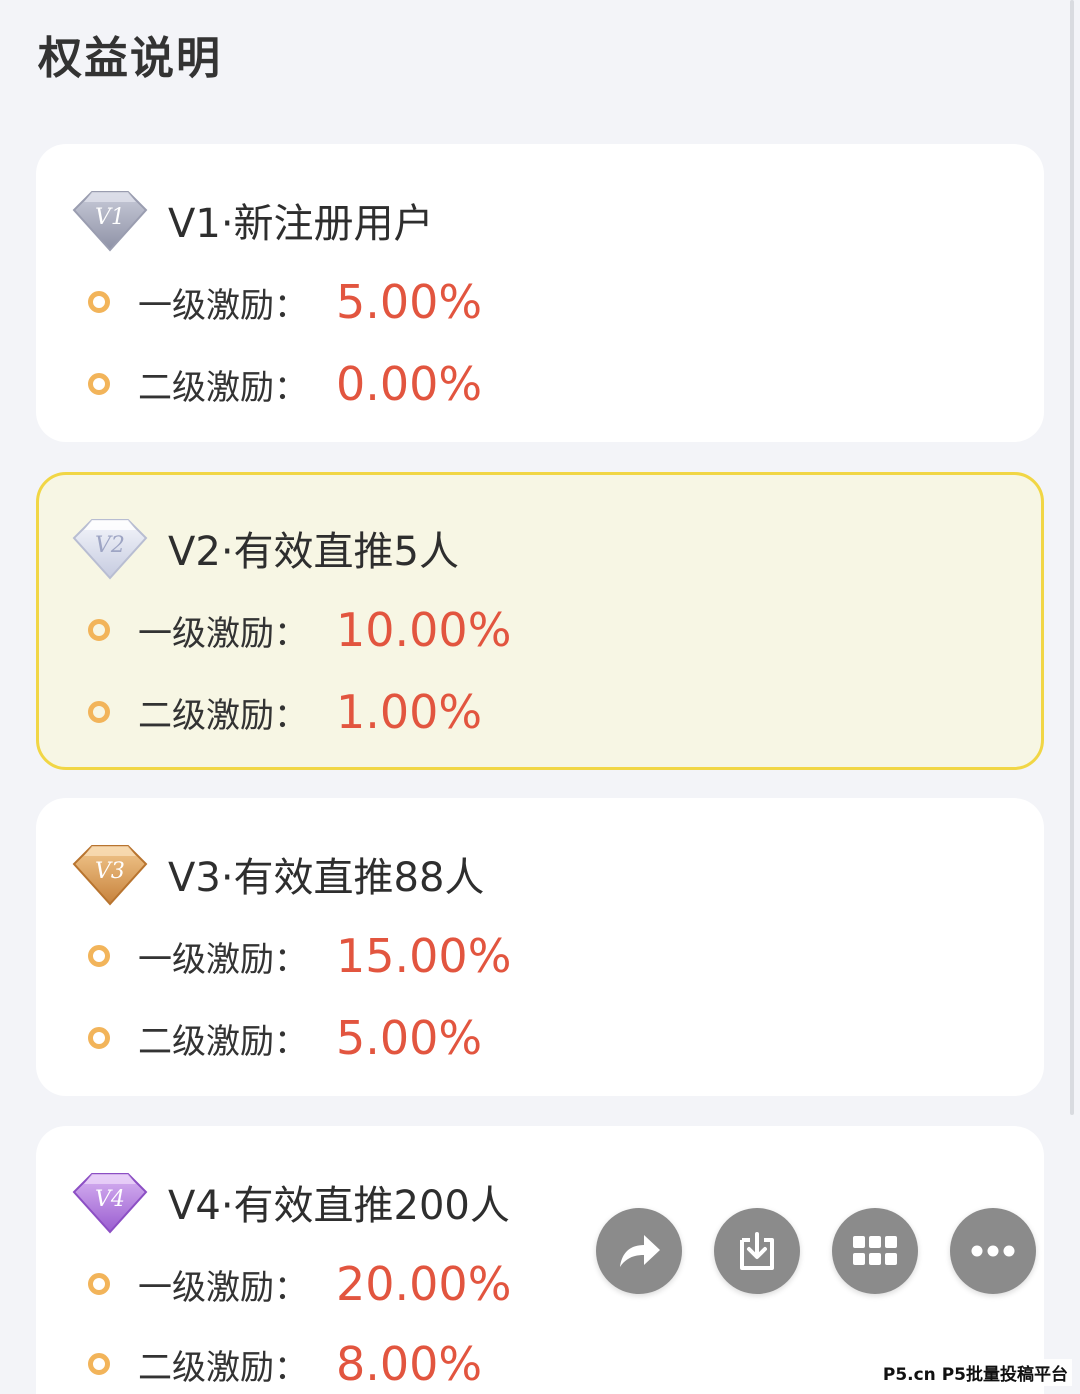 This screenshot has height=1394, width=1080. I want to click on page-title: 权益说明, so click(130, 58).